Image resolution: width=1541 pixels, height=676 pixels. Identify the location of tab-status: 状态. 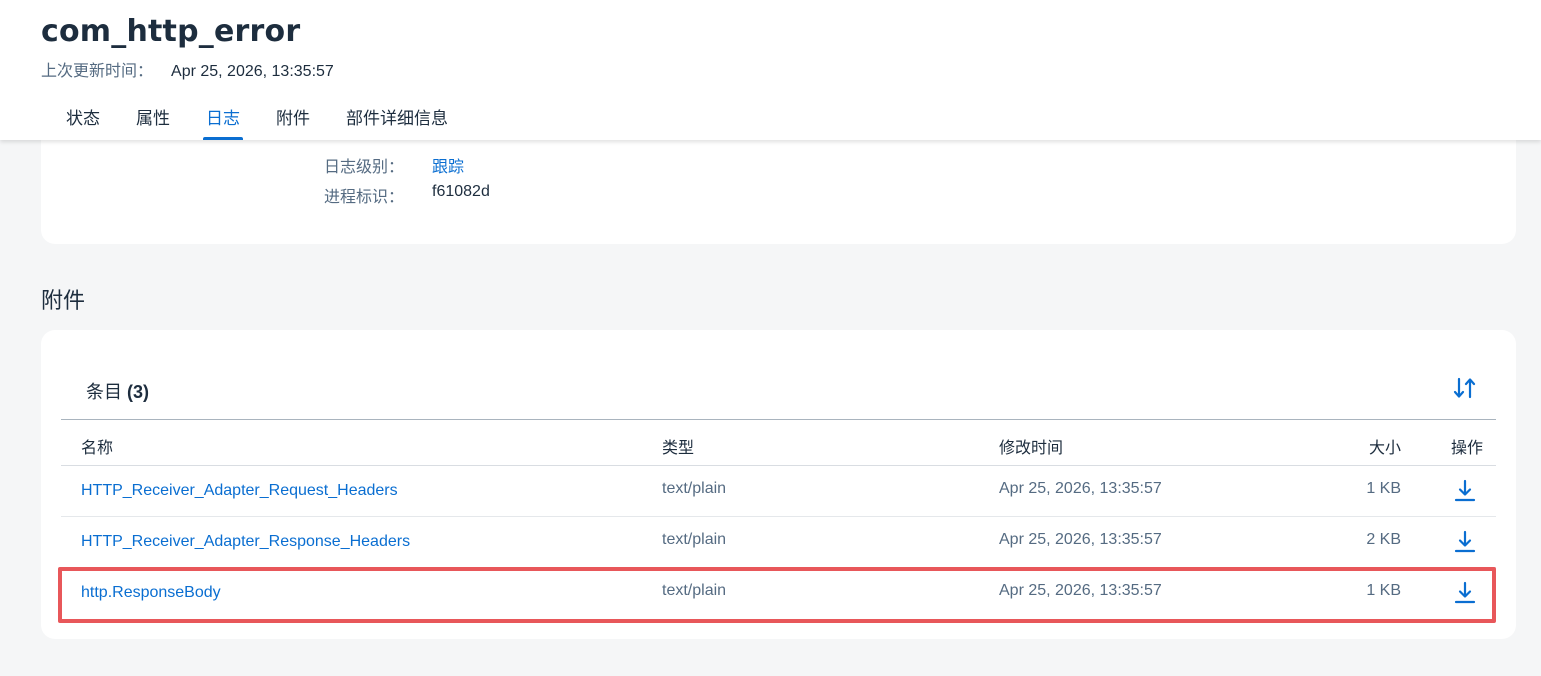
(83, 120).